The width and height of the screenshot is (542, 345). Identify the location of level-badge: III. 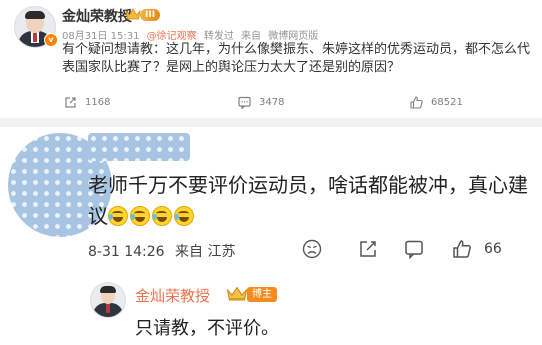
(150, 15).